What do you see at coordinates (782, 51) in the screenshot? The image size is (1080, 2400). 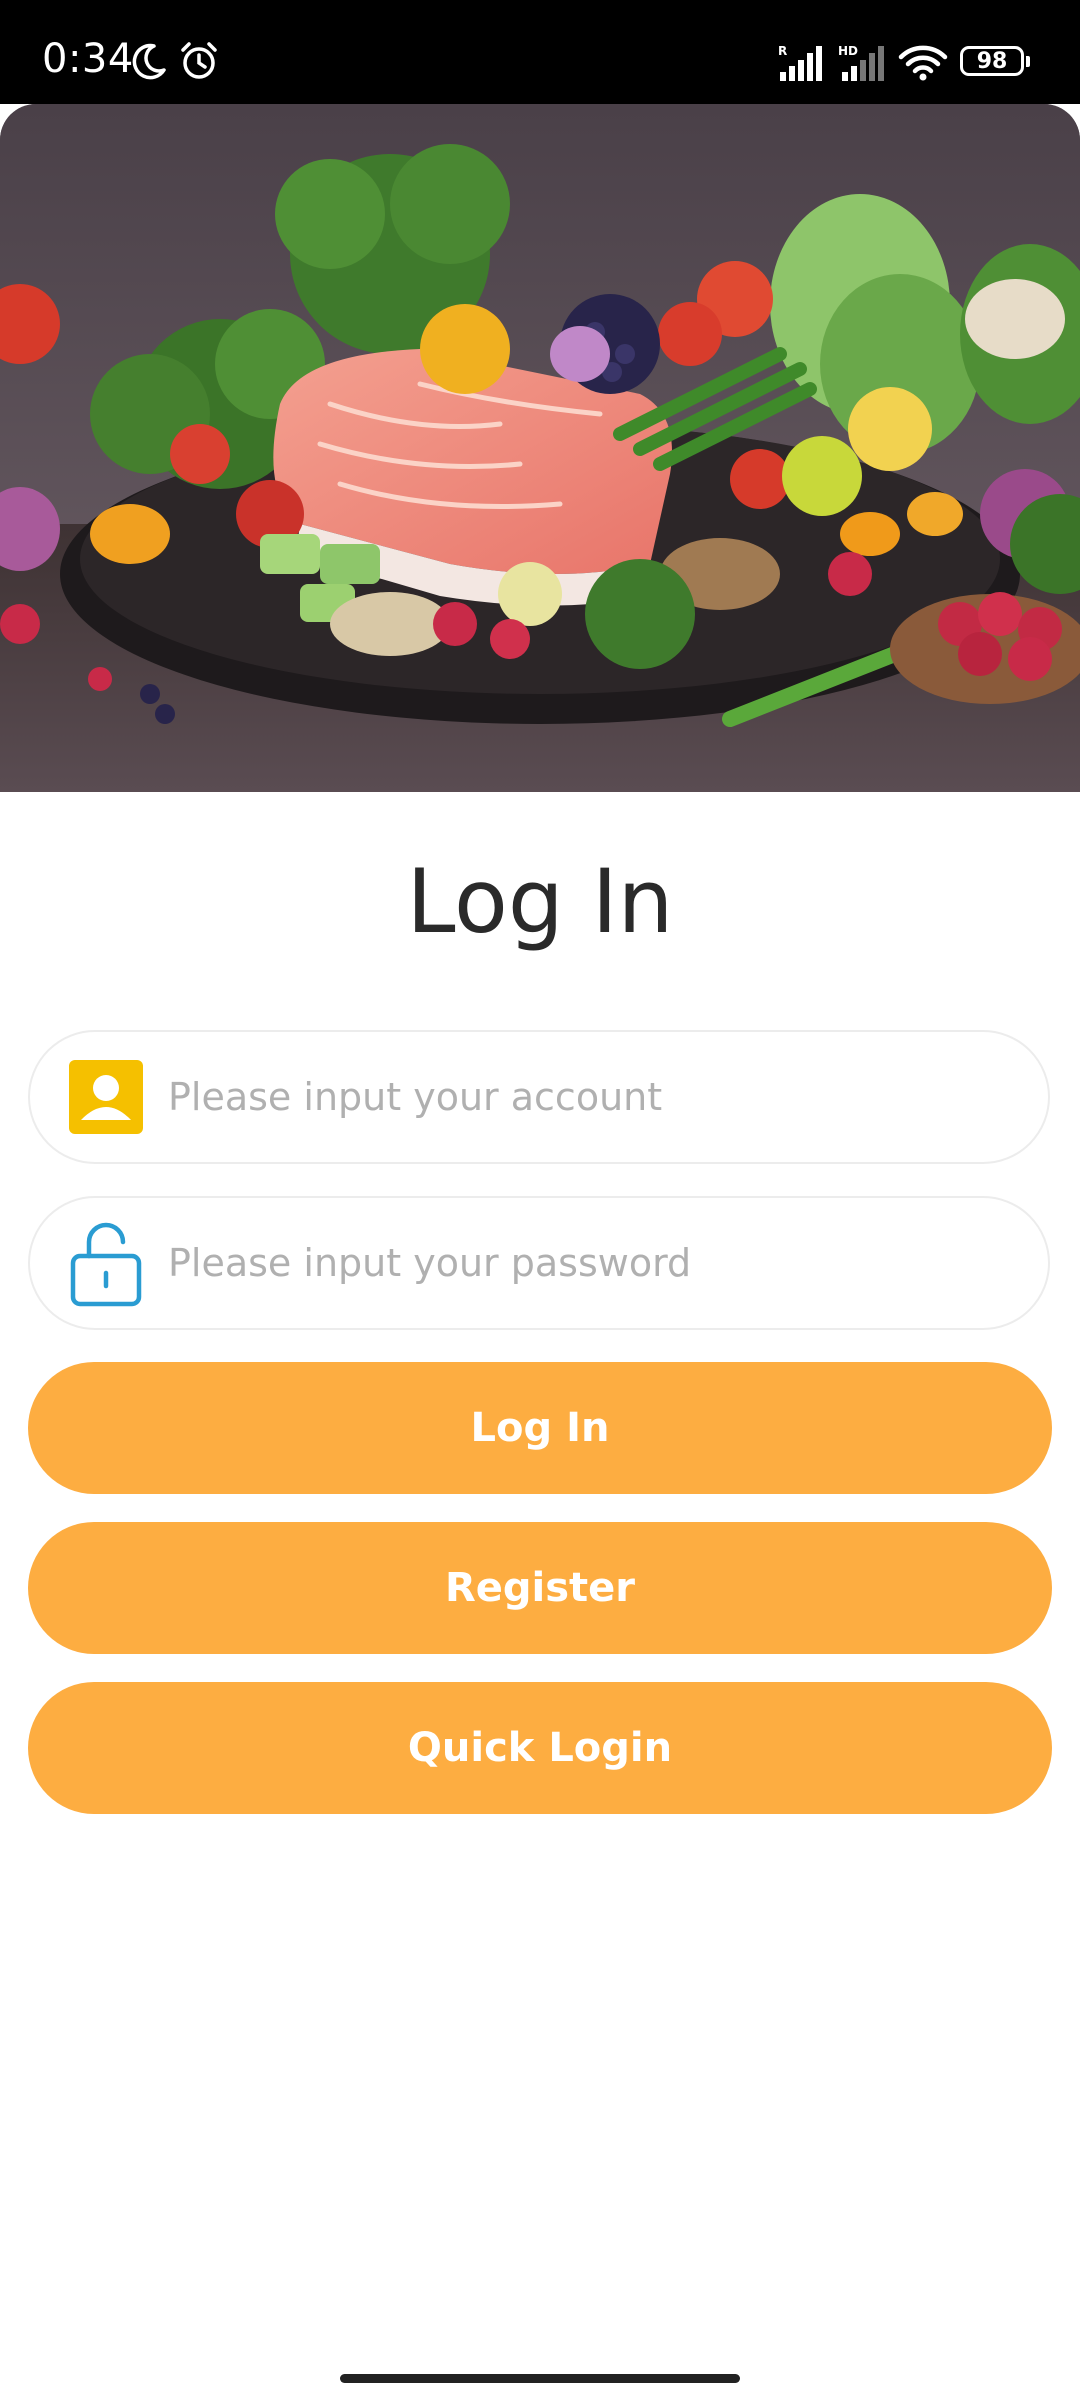 I see `signal-label: R` at bounding box center [782, 51].